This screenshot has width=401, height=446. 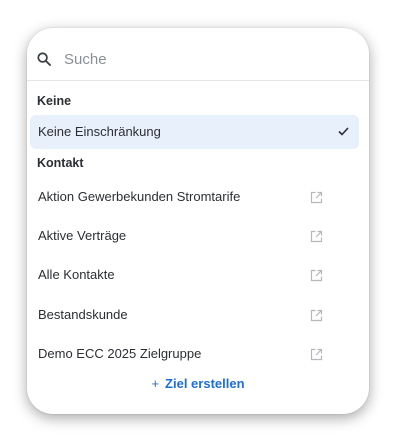 What do you see at coordinates (194, 132) in the screenshot?
I see `option-keine-einschraenkung: Keine Einschränkung` at bounding box center [194, 132].